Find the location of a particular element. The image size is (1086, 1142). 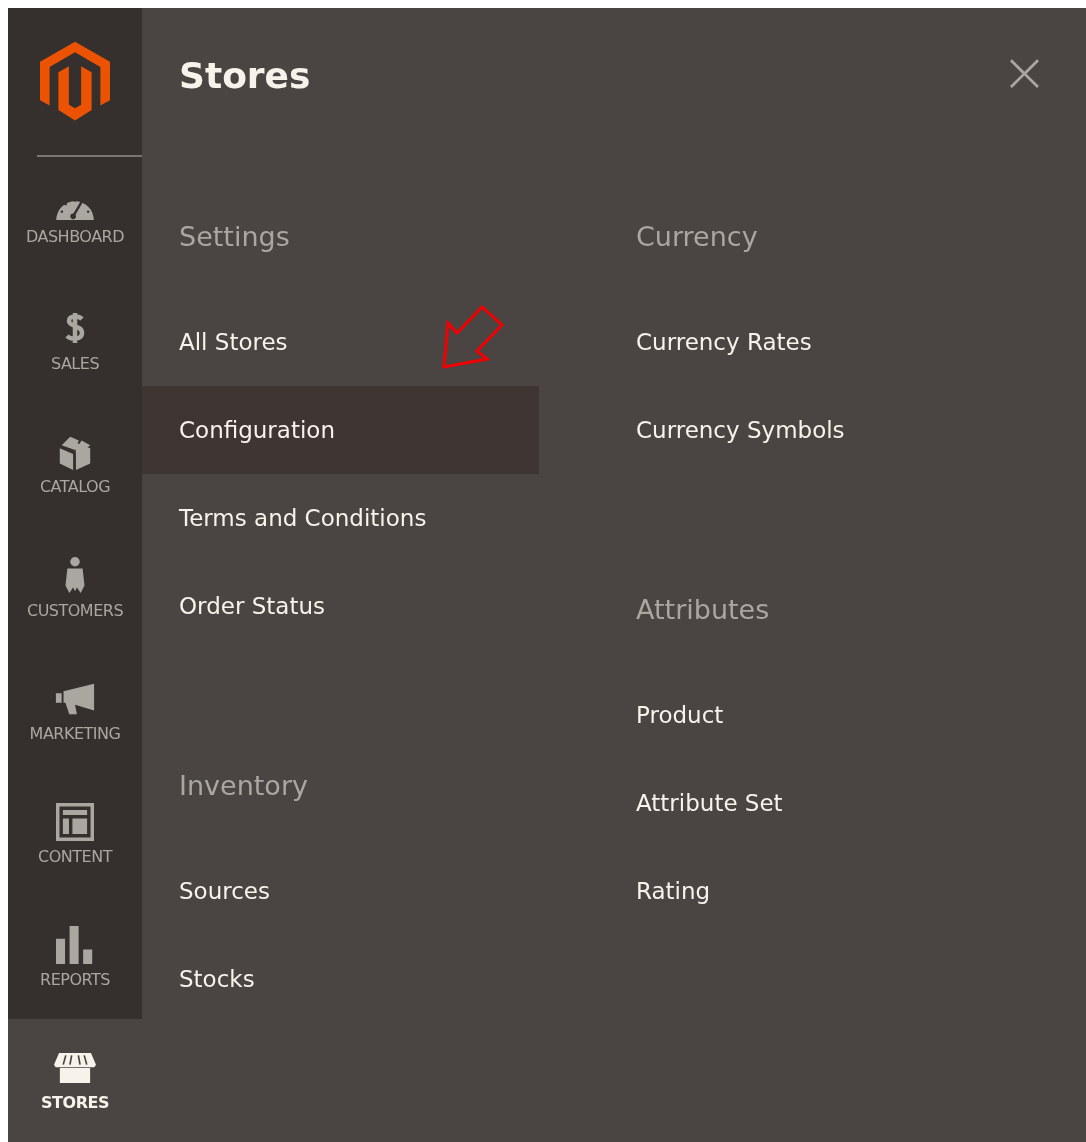

menu-item: Attribute Set is located at coordinates (797, 803).